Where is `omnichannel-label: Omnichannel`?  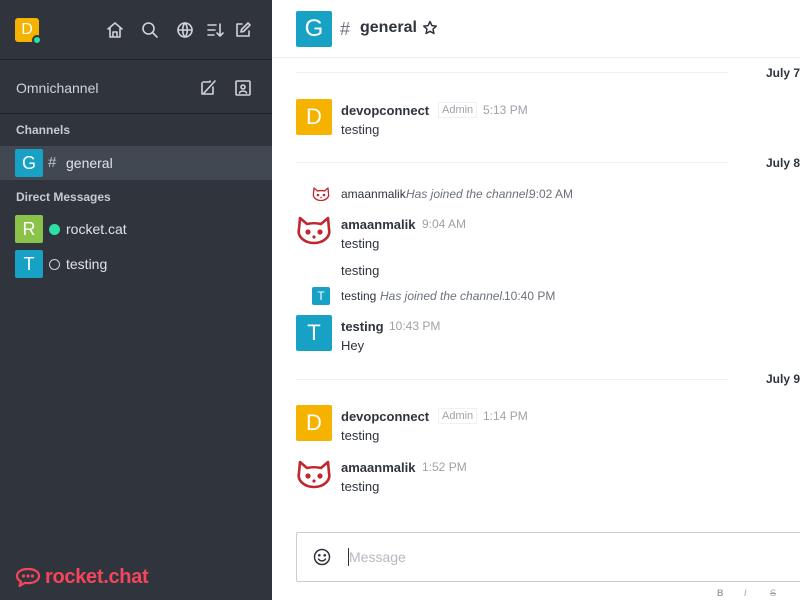 omnichannel-label: Omnichannel is located at coordinates (57, 88).